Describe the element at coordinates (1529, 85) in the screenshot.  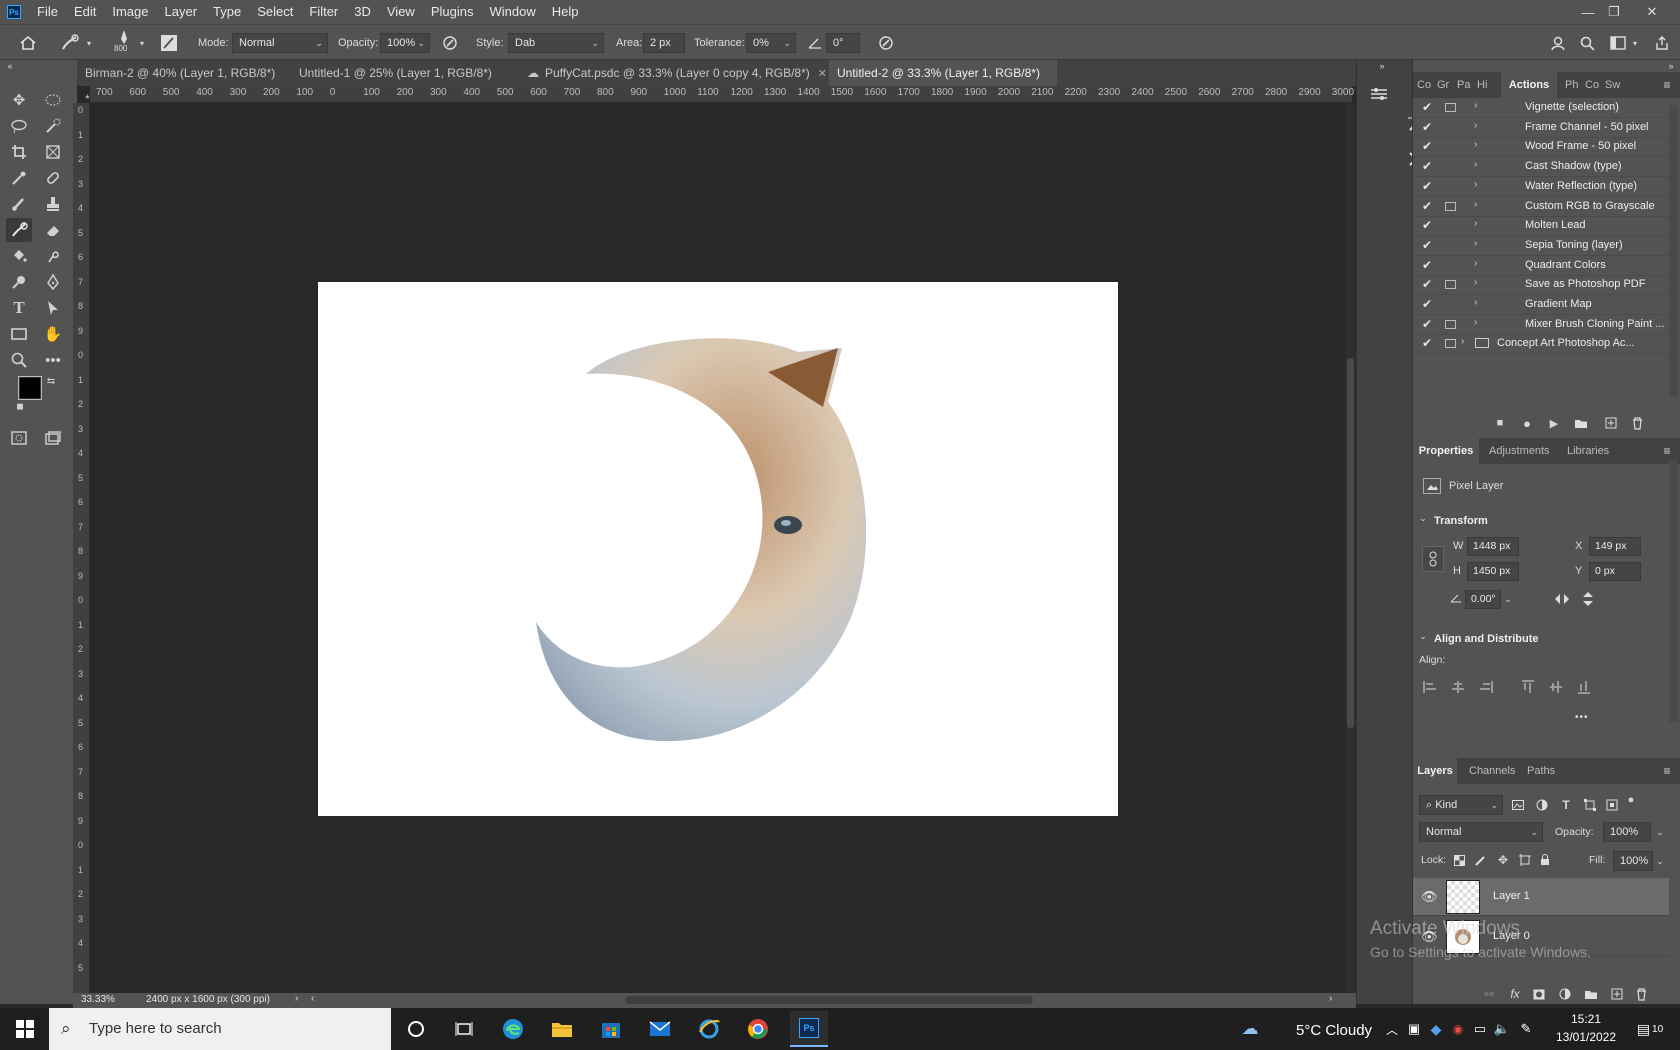
I see `tab-actions: Actions` at that location.